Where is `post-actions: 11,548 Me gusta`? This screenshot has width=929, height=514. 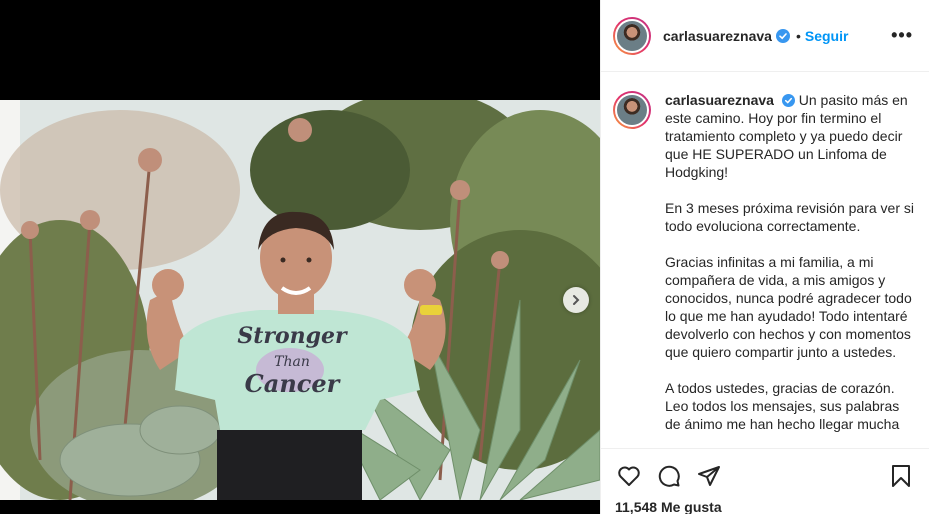
post-actions: 11,548 Me gusta is located at coordinates (765, 481).